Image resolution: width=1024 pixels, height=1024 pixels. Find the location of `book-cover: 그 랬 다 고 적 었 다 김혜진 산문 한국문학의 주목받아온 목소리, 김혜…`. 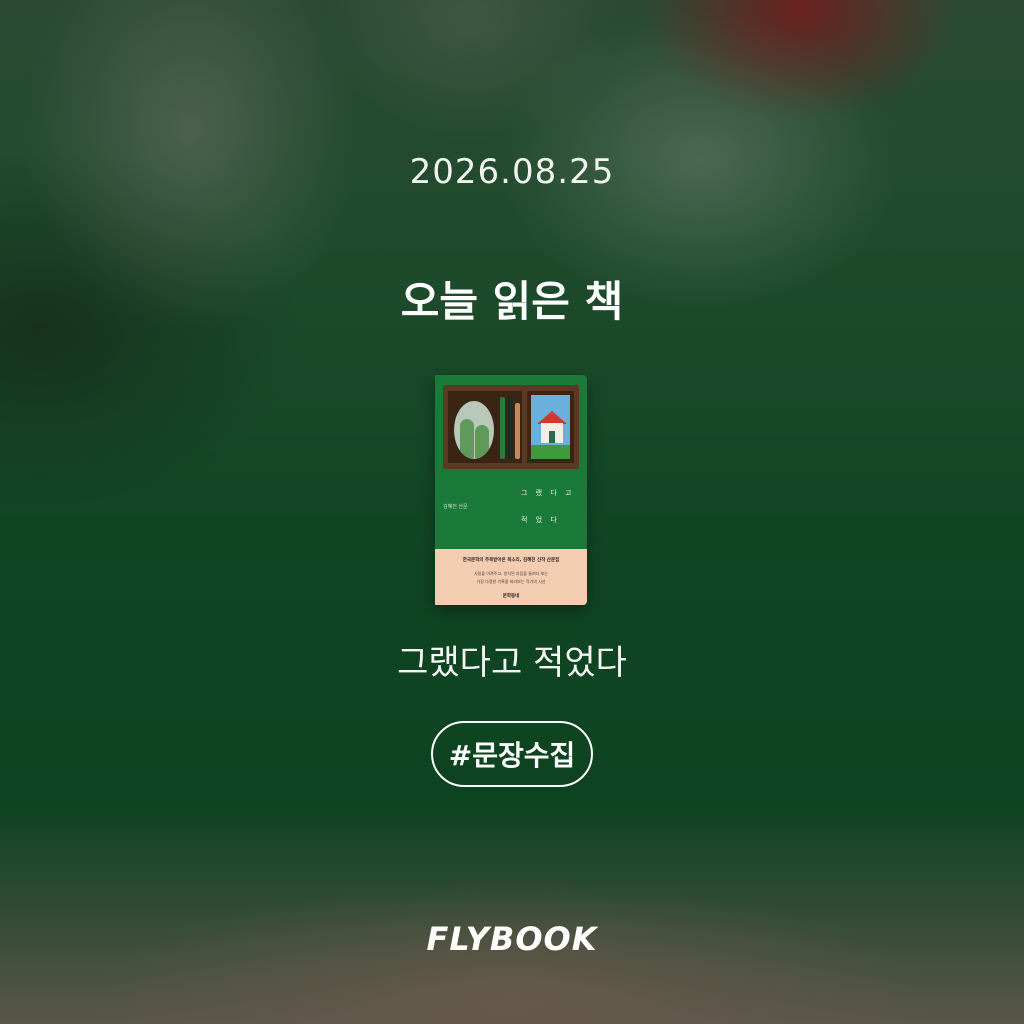

book-cover: 그 랬 다 고 적 었 다 김혜진 산문 한국문학의 주목받아온 목소리, 김혜… is located at coordinates (511, 490).